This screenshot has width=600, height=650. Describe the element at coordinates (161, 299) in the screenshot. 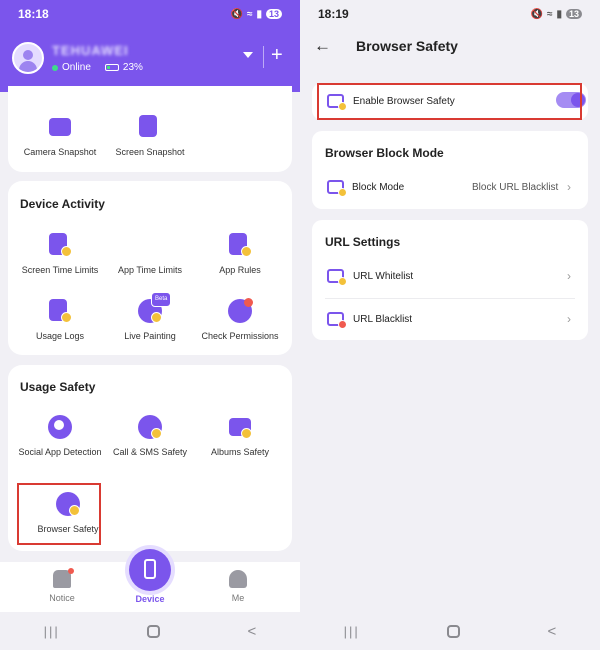

I see `beta-badge: Beta` at that location.